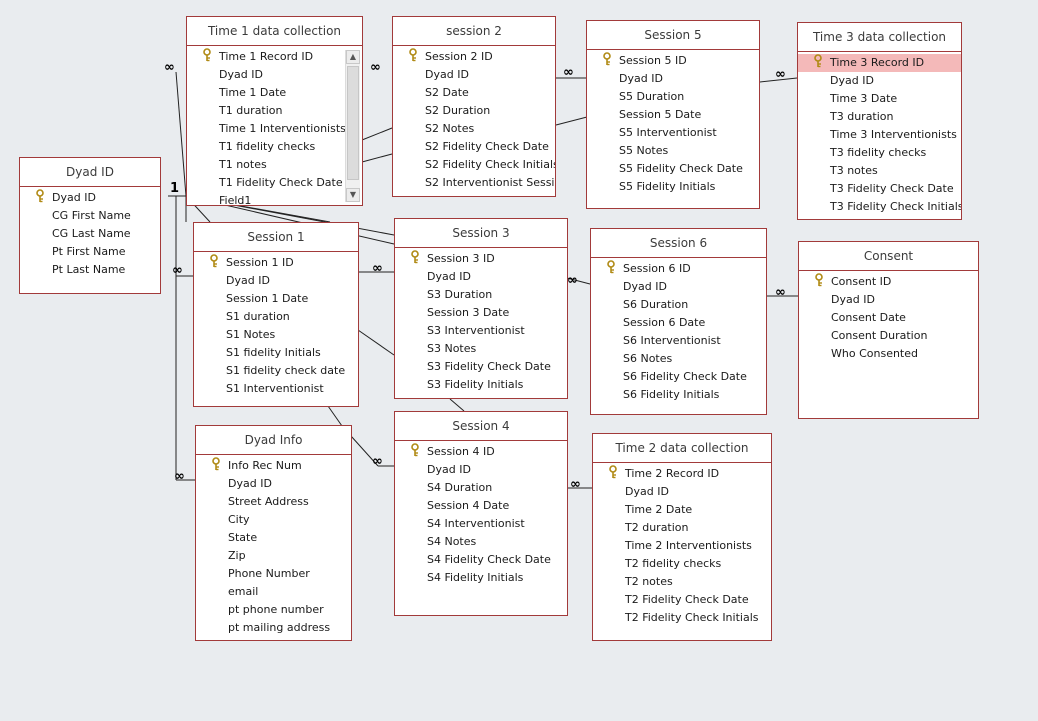 The height and width of the screenshot is (721, 1038). Describe the element at coordinates (276, 371) in the screenshot. I see `field-s1-fidelity-check-date: S1 fidelity check date` at that location.